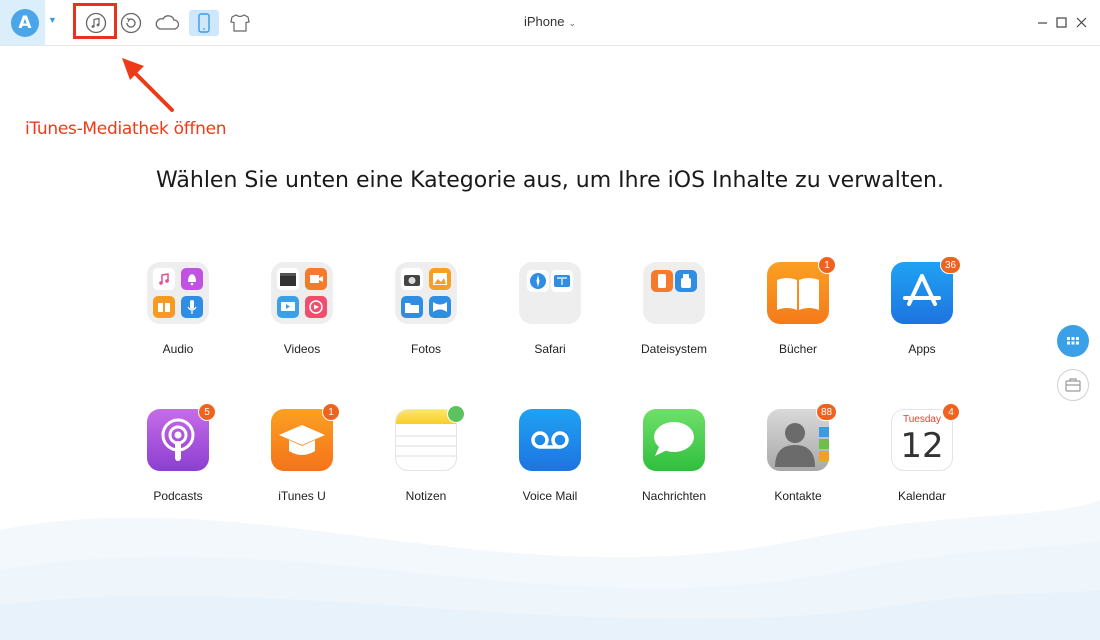 This screenshot has width=1100, height=640. What do you see at coordinates (922, 446) in the screenshot?
I see `calendar-day-number: 12` at bounding box center [922, 446].